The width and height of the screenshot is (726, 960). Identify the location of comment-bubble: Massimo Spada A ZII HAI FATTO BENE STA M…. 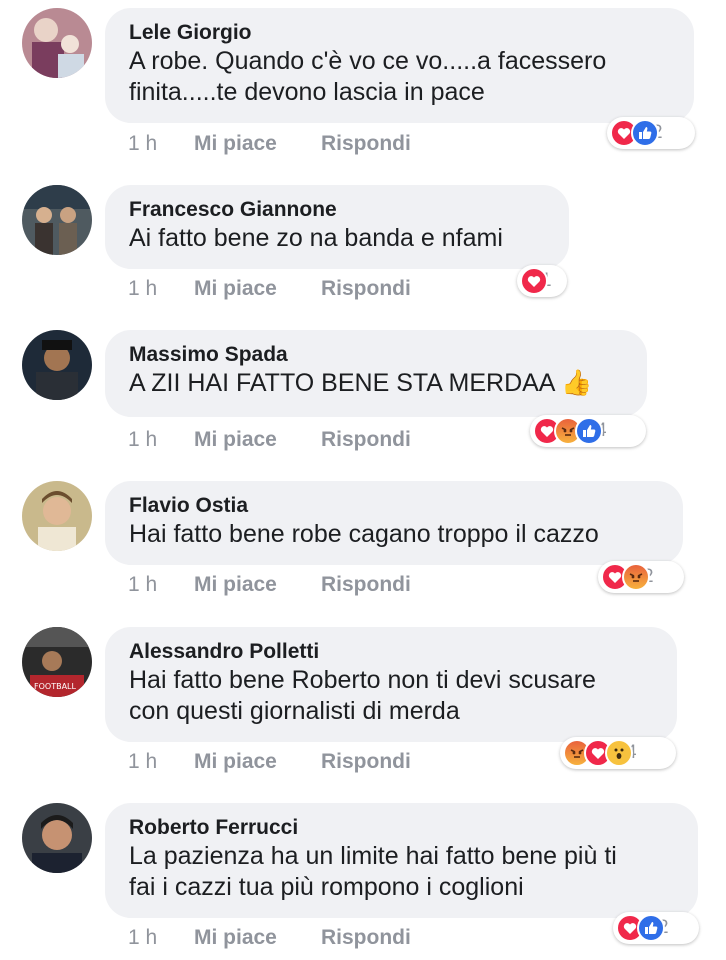
(376, 373).